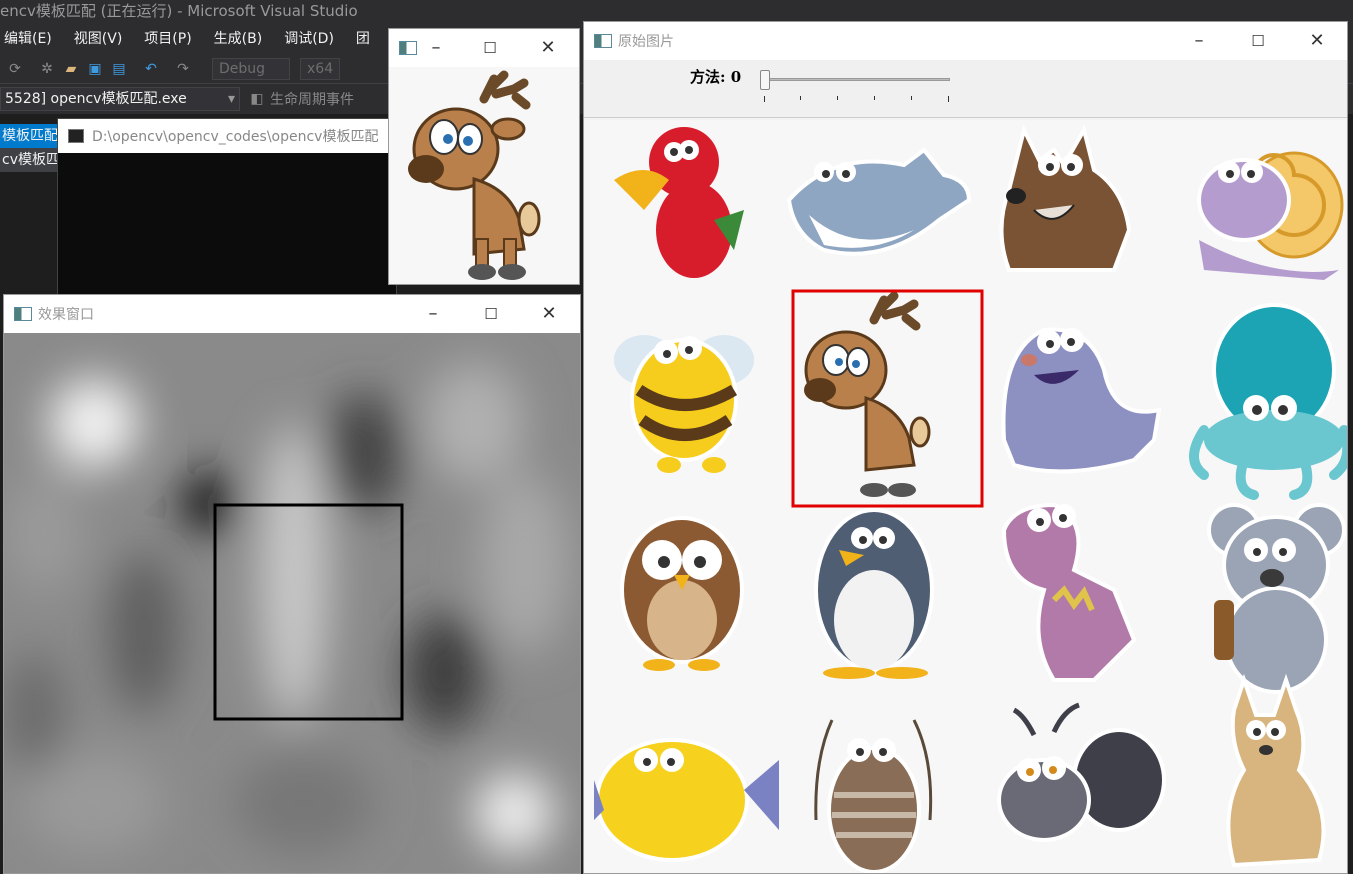 Image resolution: width=1353 pixels, height=874 pixels. I want to click on lifecycle-icon: ◧, so click(257, 99).